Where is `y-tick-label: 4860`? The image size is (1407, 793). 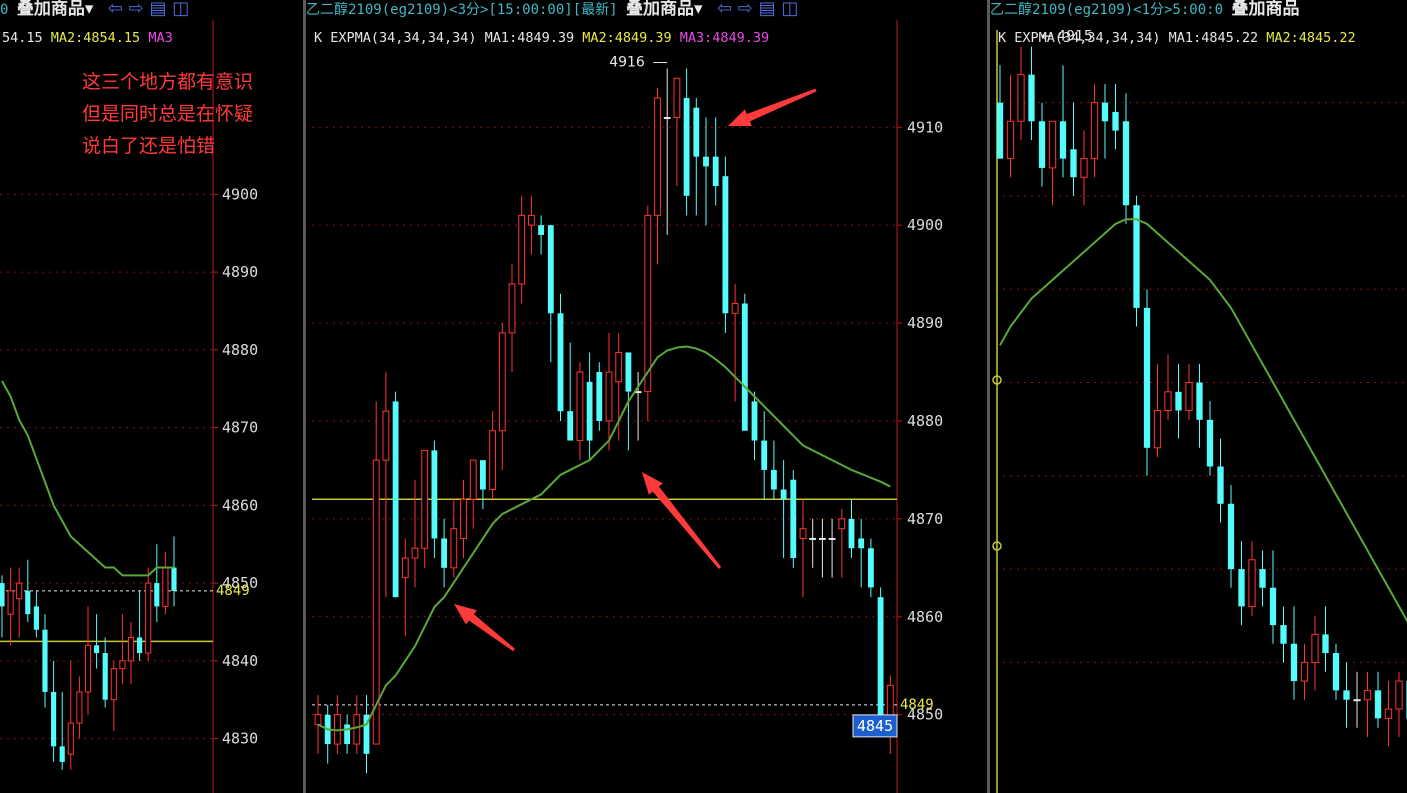
y-tick-label: 4860 is located at coordinates (925, 617).